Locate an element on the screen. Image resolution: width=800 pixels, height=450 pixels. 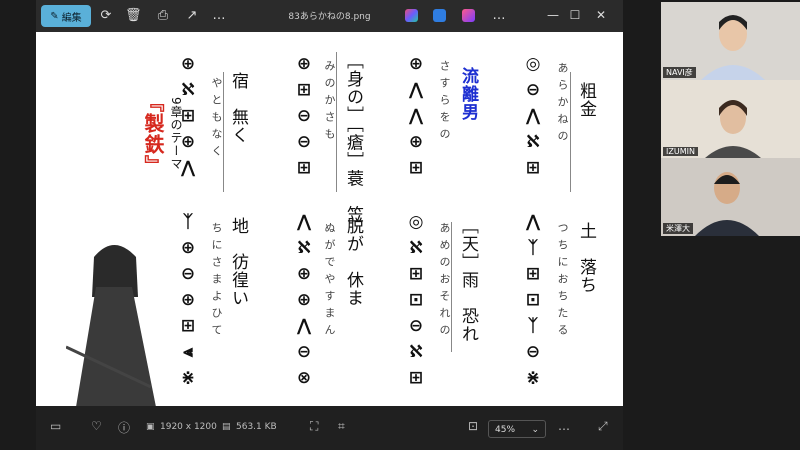
c4-divider is located at coordinates (223, 132).